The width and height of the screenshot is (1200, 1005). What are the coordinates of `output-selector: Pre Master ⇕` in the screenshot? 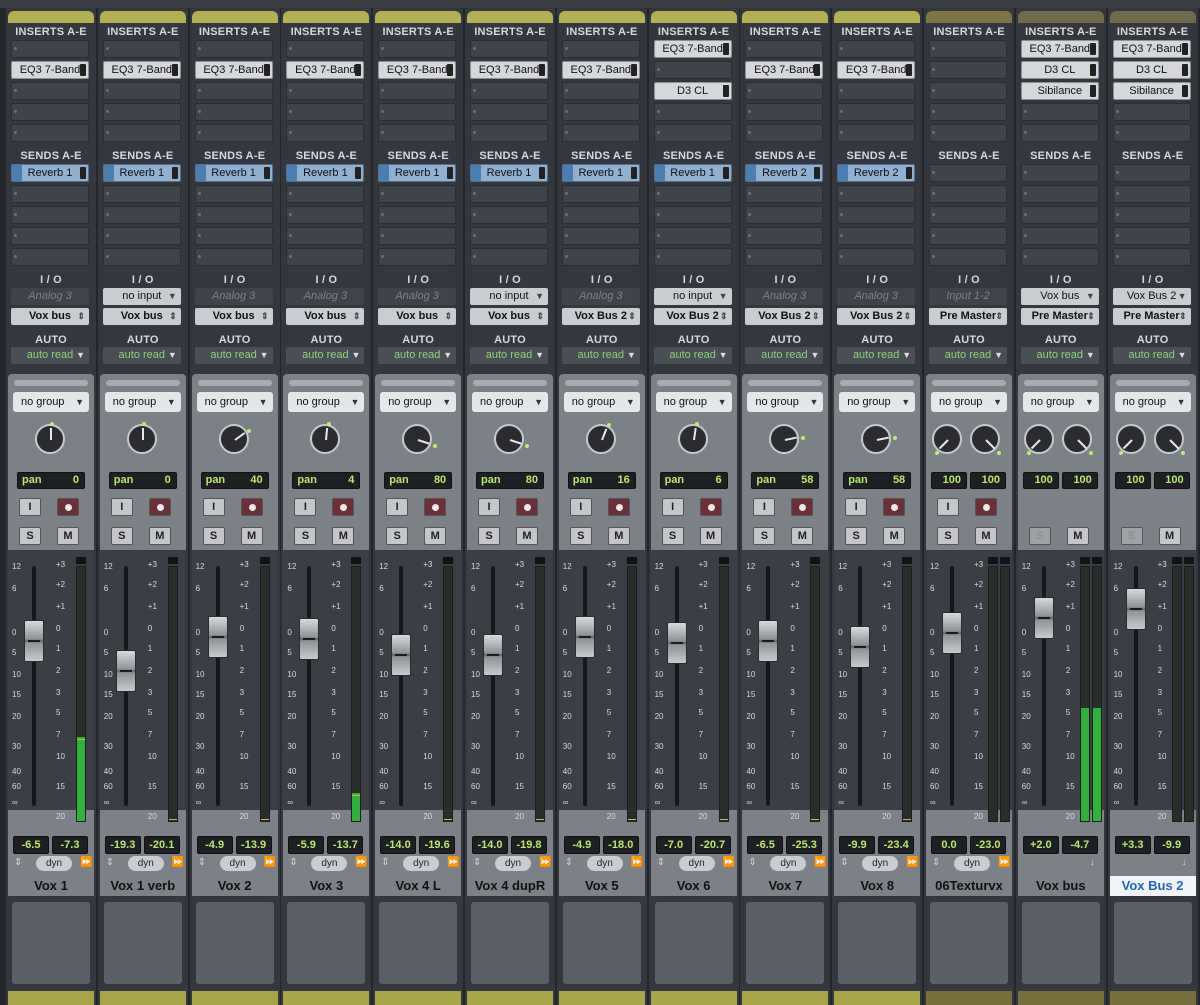 It's located at (968, 316).